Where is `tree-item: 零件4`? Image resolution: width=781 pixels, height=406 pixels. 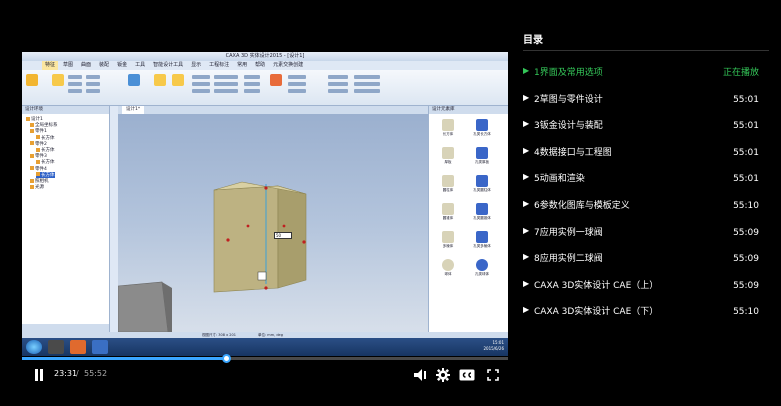
tree-item: 零件4 is located at coordinates (38, 169).